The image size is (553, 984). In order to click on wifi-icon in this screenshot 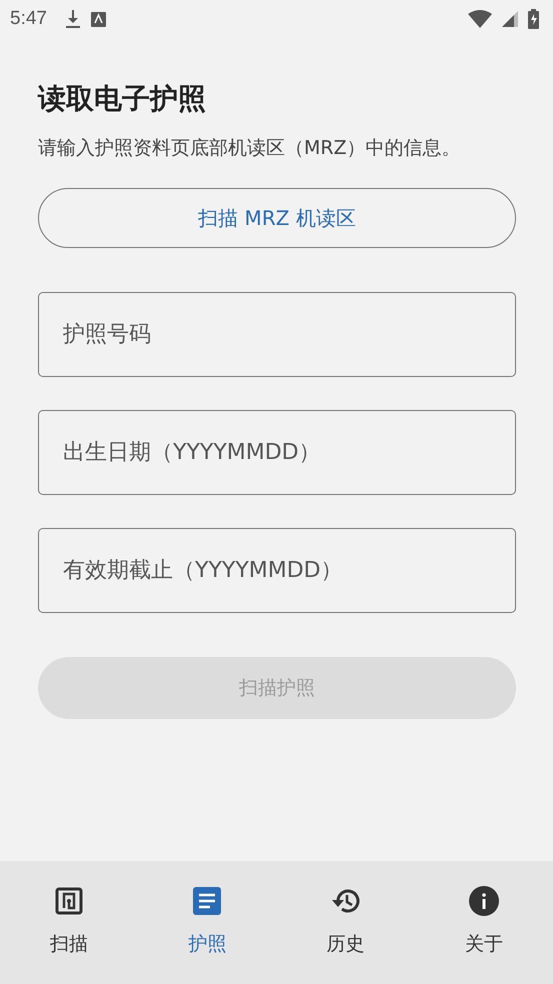, I will do `click(480, 19)`.